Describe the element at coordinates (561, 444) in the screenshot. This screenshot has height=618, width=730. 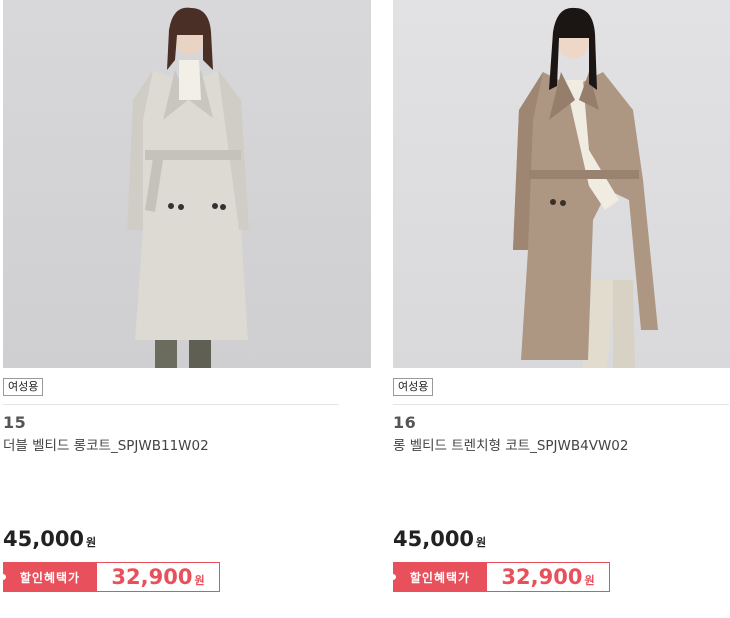
I see `product-name: 롱 벨티드 트렌치형 코트_SPJWB4VW02` at that location.